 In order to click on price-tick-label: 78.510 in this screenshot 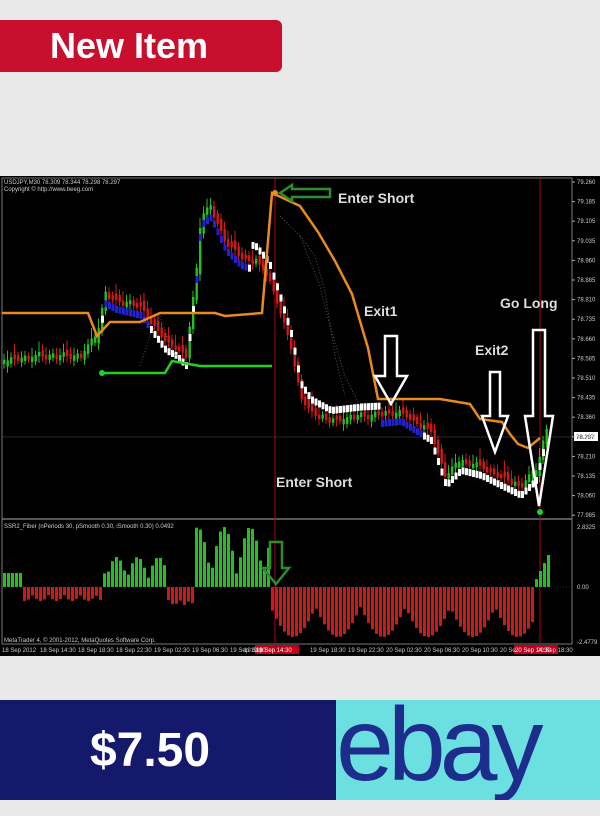, I will do `click(586, 379)`.